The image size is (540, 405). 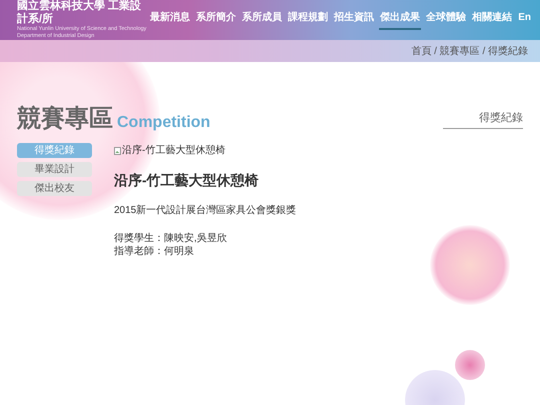 What do you see at coordinates (171, 238) in the screenshot?
I see `credit-line: 得獎學生：陳映安,吳昱欣` at bounding box center [171, 238].